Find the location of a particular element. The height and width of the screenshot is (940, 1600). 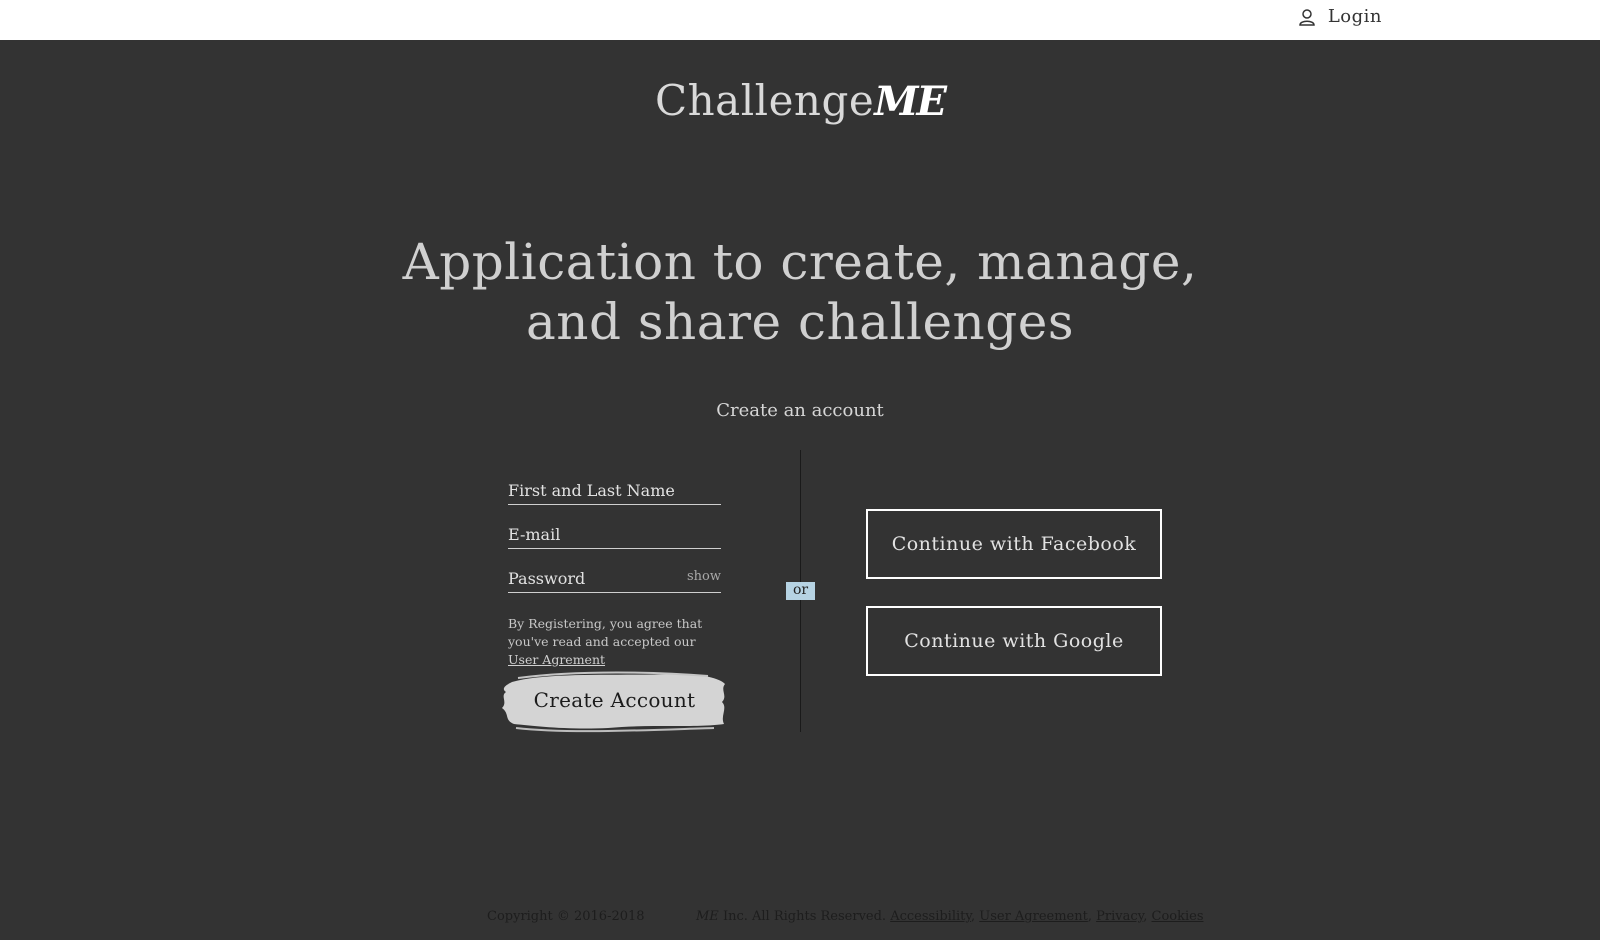

name-field is located at coordinates (614, 490).